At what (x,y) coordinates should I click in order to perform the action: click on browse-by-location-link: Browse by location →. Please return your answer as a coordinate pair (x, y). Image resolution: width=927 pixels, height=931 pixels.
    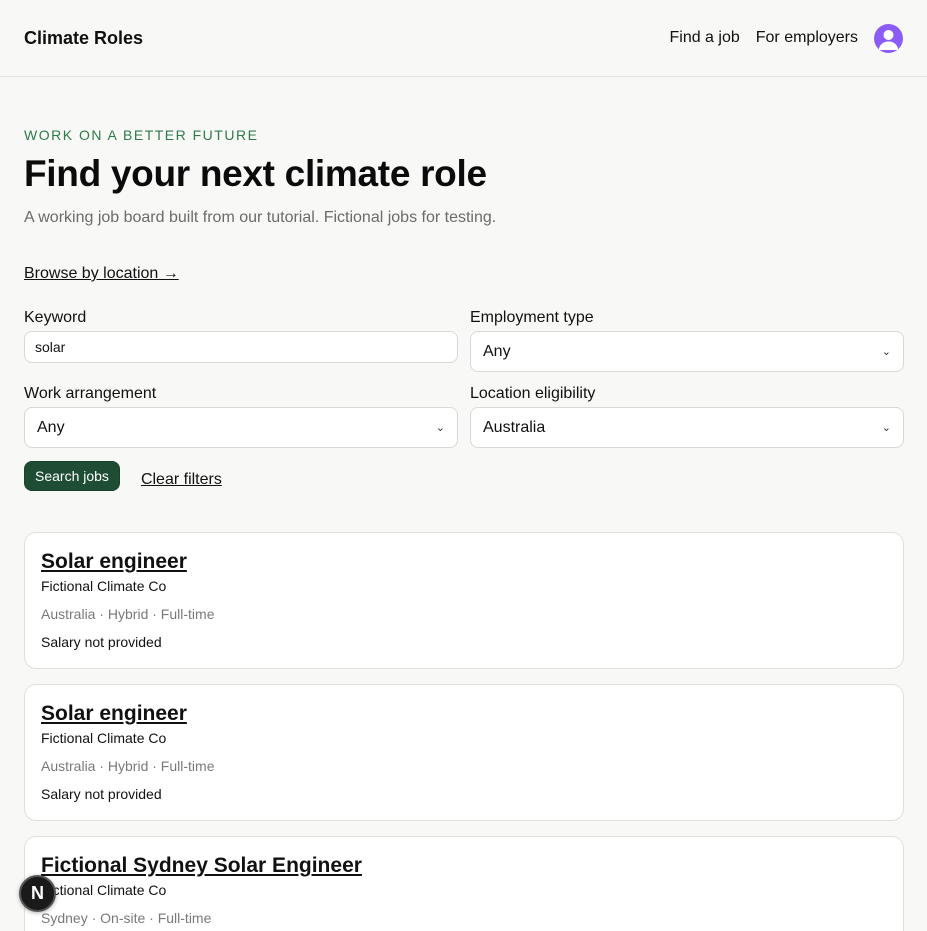
    Looking at the image, I should click on (101, 274).